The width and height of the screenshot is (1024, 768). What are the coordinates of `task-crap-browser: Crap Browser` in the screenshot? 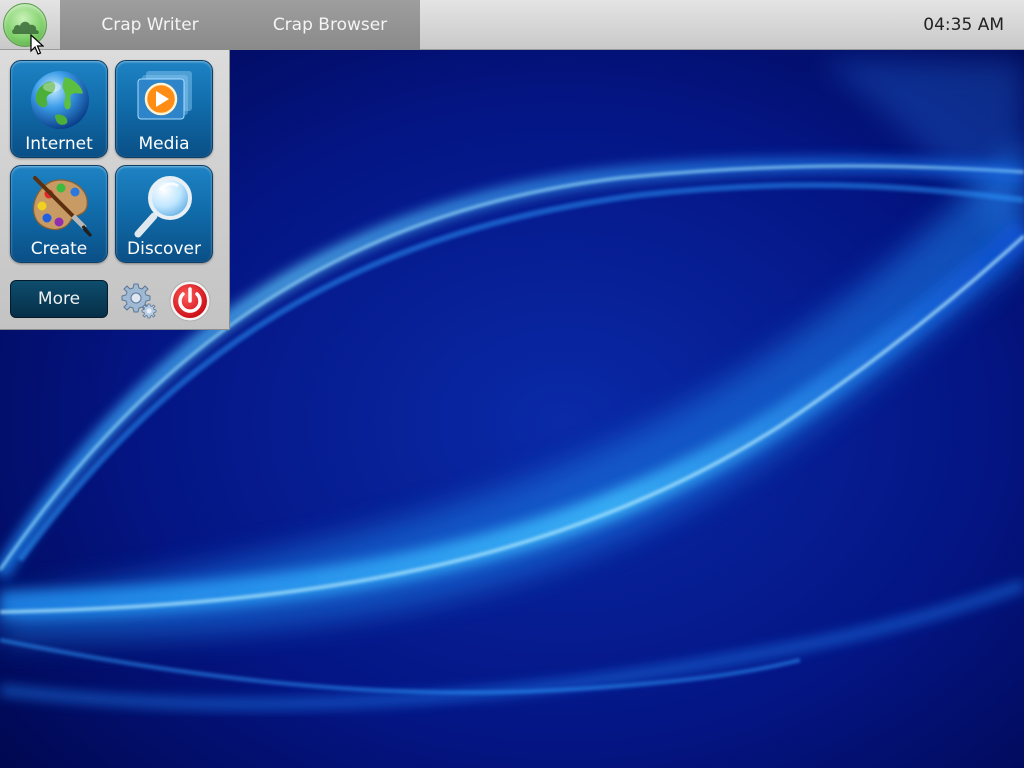 It's located at (330, 25).